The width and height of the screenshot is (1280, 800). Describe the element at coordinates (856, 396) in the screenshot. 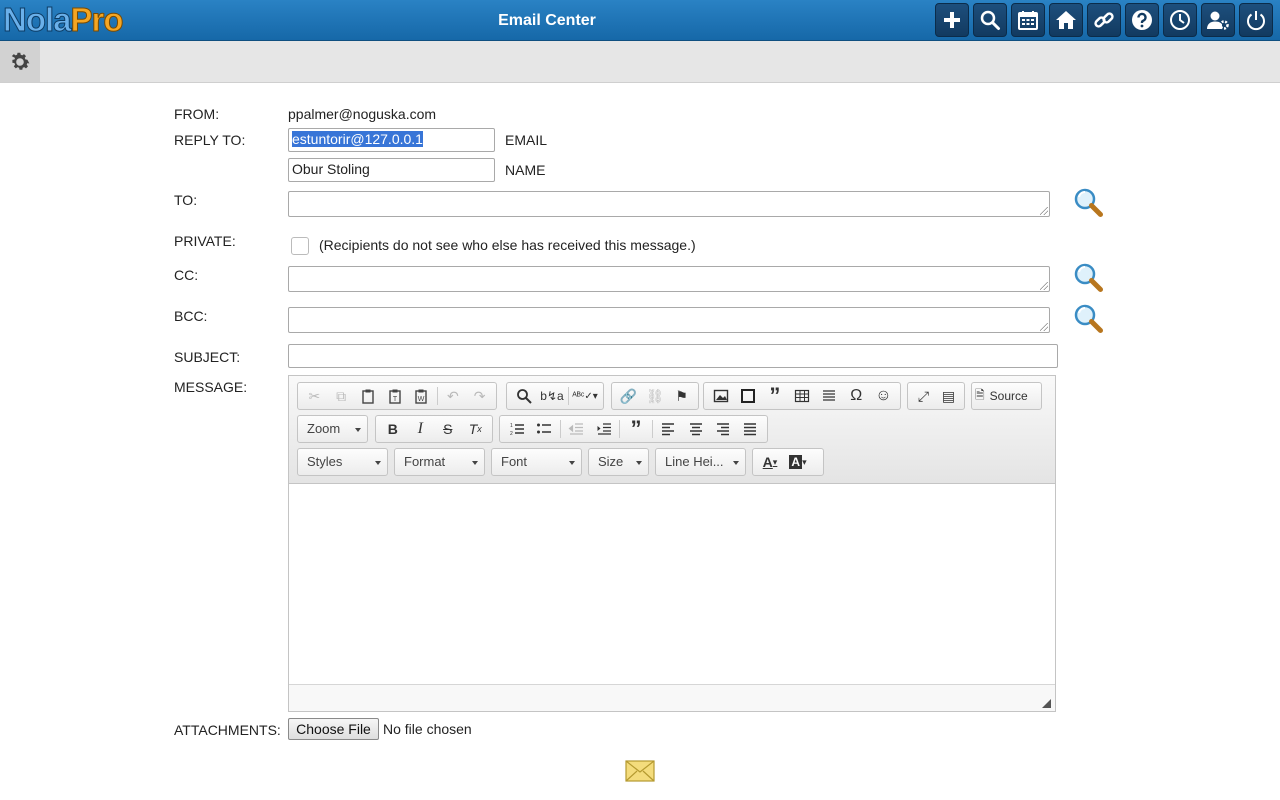

I see `special-char-icon: Ω` at that location.